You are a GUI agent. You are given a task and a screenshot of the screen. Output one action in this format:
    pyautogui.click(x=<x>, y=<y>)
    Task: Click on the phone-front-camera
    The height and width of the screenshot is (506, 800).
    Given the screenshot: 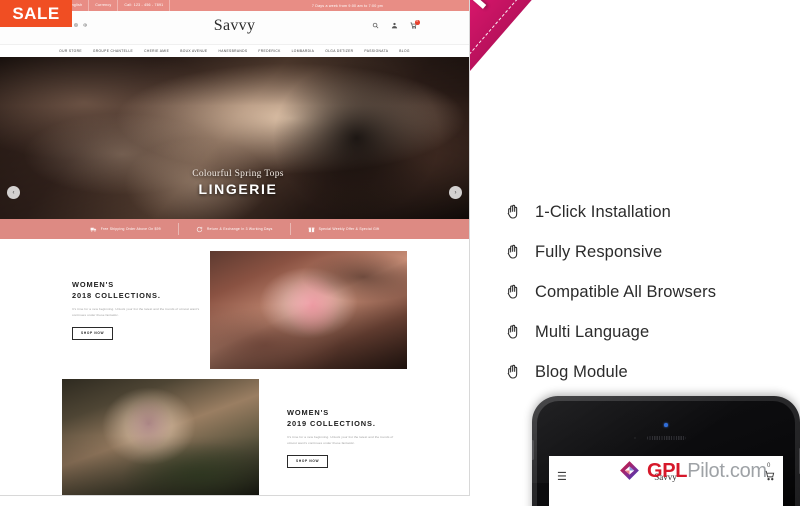 What is the action you would take?
    pyautogui.click(x=666, y=425)
    